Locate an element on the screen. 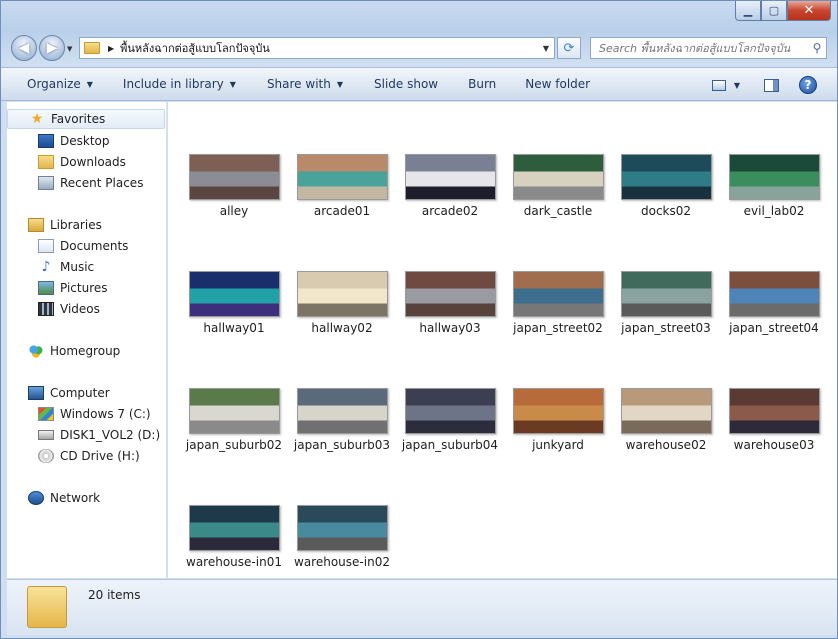 The height and width of the screenshot is (639, 838). file-item: japan_suburb03 is located at coordinates (342, 420).